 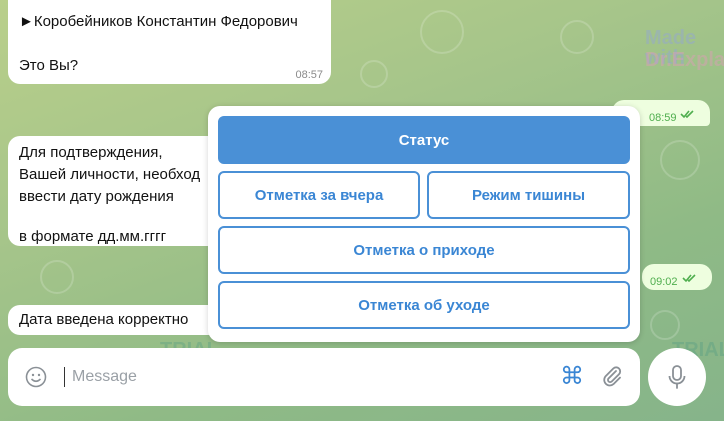 What do you see at coordinates (664, 282) in the screenshot?
I see `message-time: 09:02` at bounding box center [664, 282].